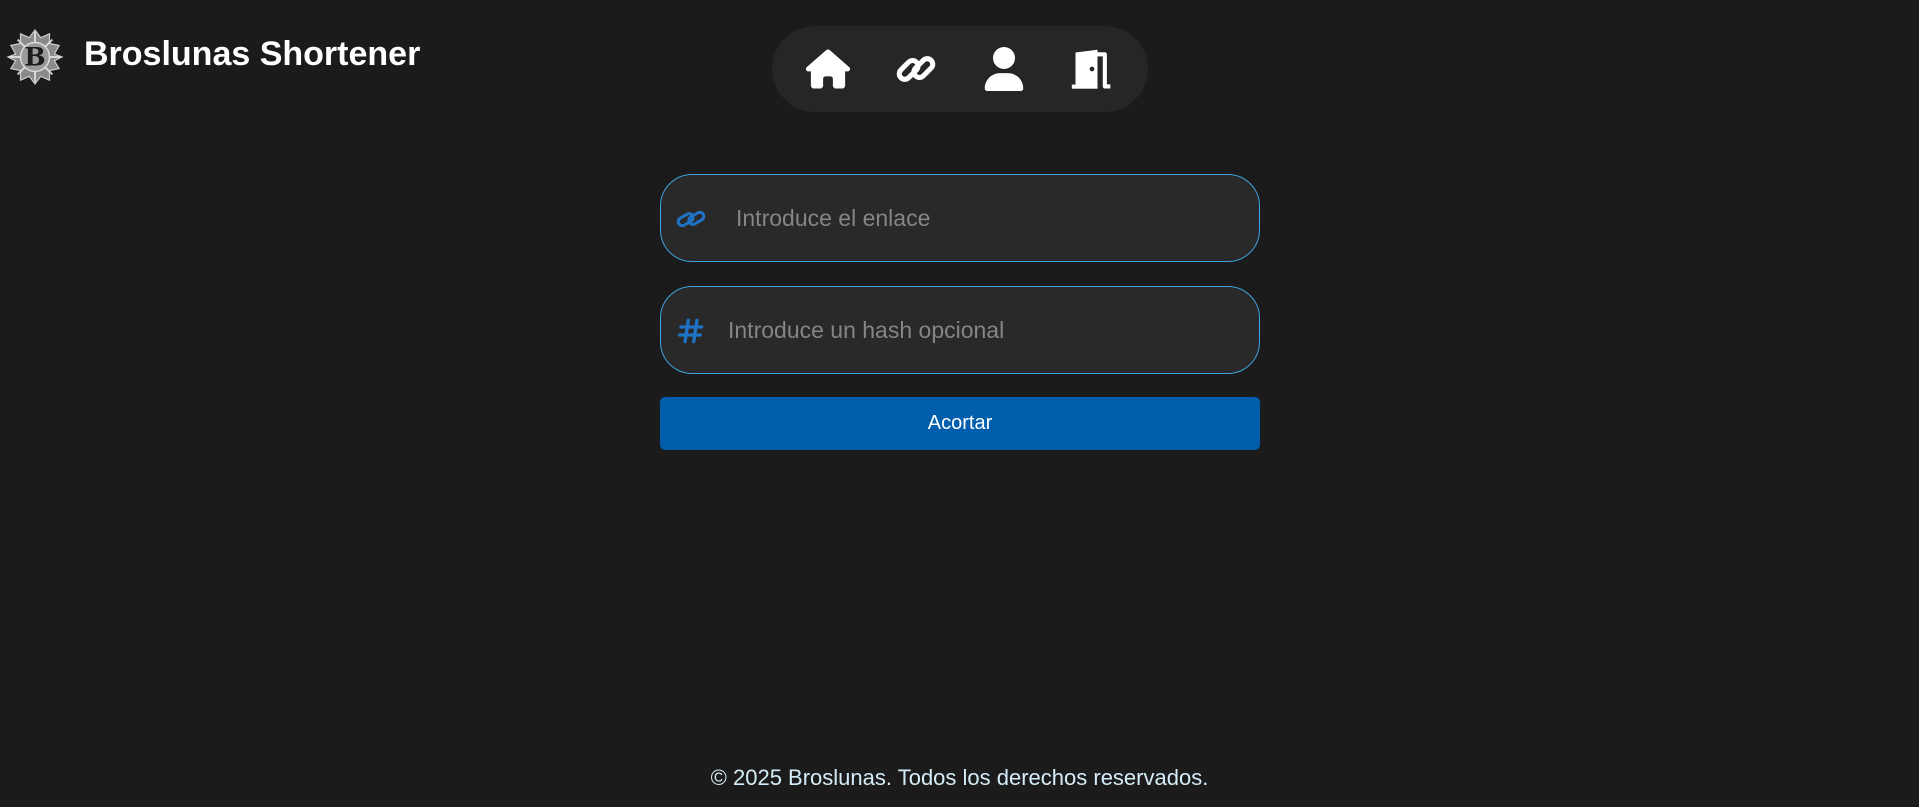 The width and height of the screenshot is (1919, 807). I want to click on hash-input, so click(983, 330).